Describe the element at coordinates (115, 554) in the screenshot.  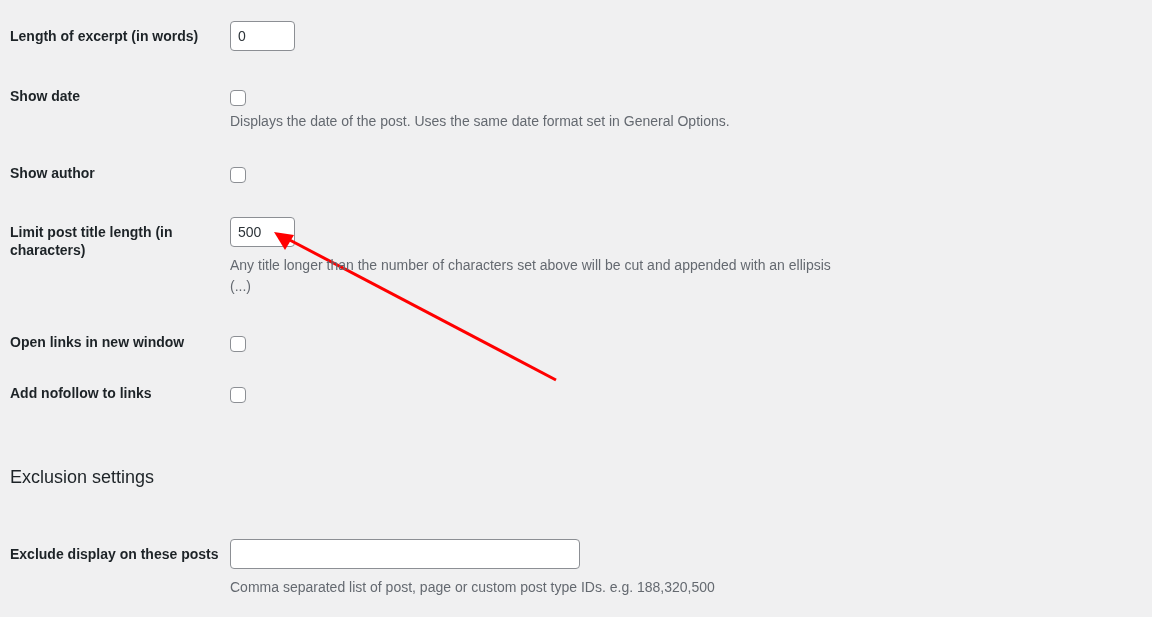
I see `field-label: Exclude display on these posts` at that location.